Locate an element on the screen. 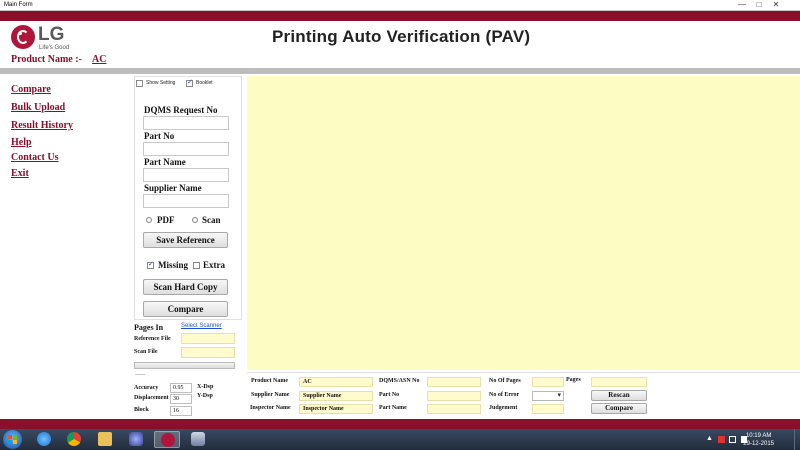  bottom-brand-band is located at coordinates (400, 424).